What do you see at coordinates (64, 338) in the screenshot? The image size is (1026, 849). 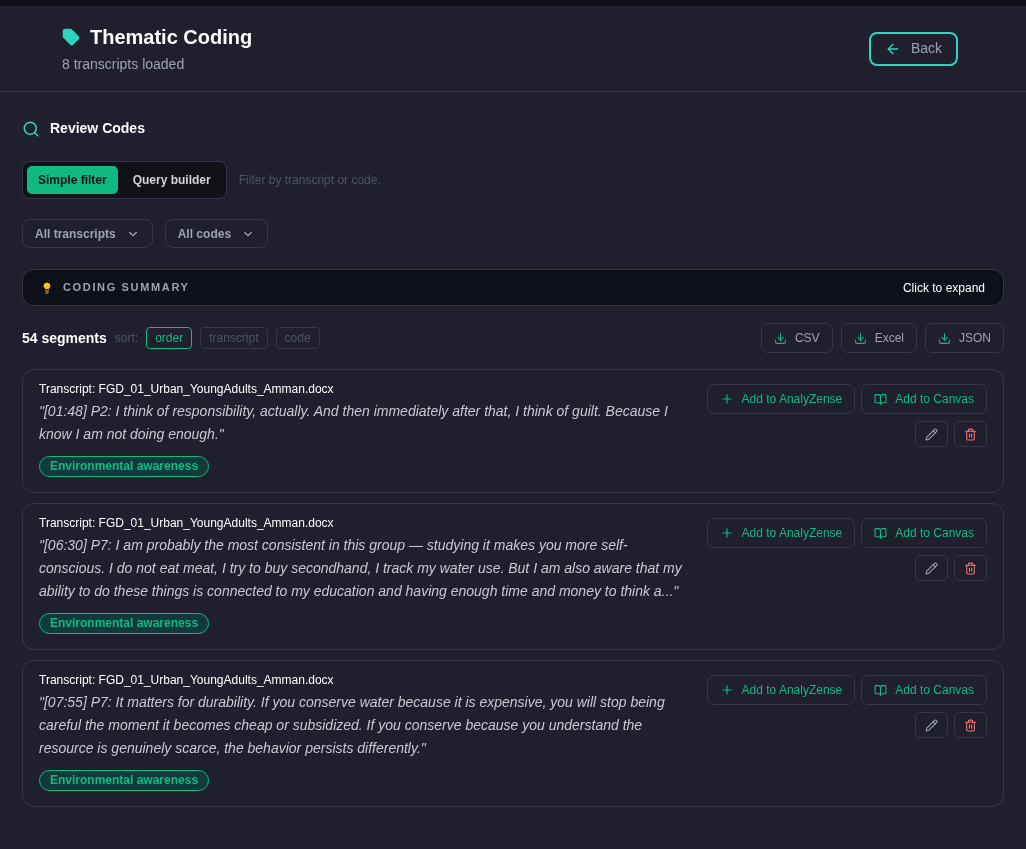 I see `segment-count: 54 segments` at bounding box center [64, 338].